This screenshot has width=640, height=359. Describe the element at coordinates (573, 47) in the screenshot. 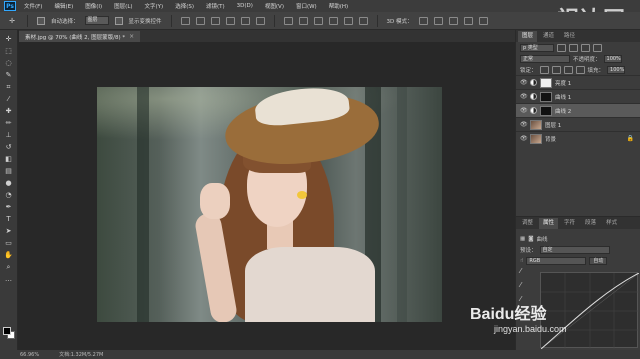

I see `filter-adjustment-icon` at that location.